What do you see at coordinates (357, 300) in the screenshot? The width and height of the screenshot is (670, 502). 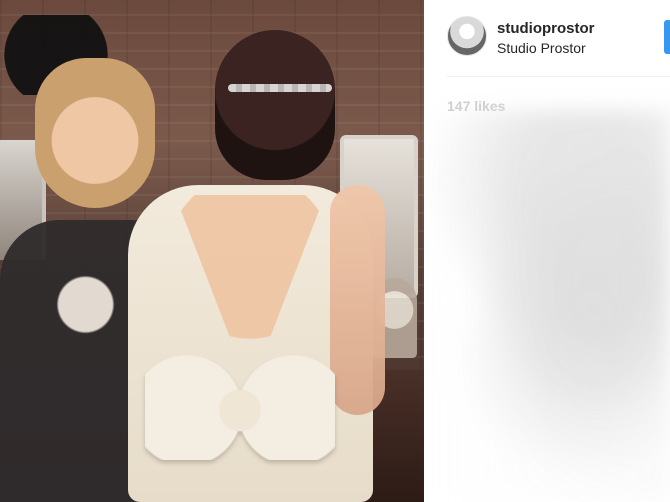 I see `arm` at bounding box center [357, 300].